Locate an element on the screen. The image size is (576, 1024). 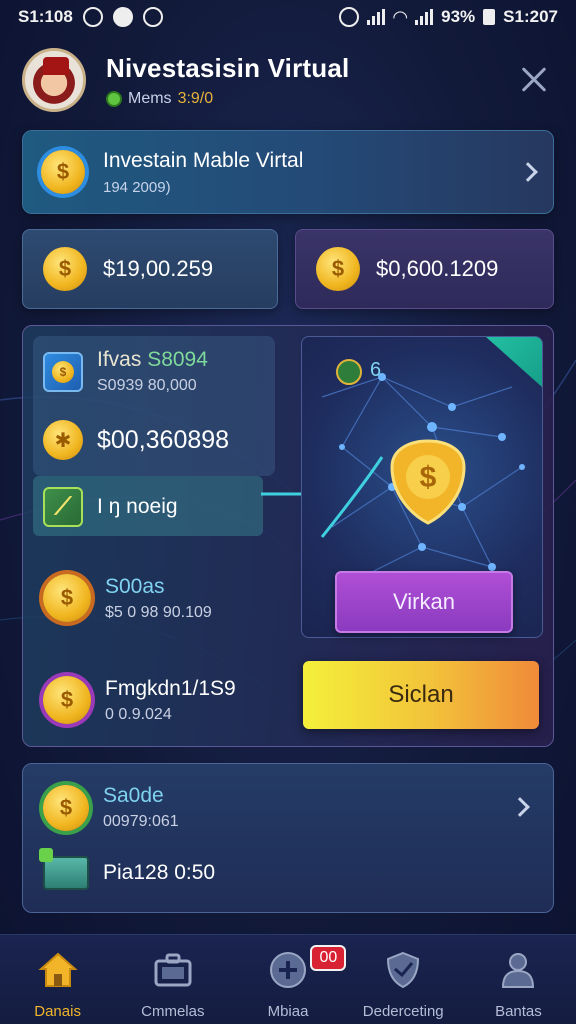
investment-banner: $ Investain Mable Virtal 194 2009) is located at coordinates (288, 172).